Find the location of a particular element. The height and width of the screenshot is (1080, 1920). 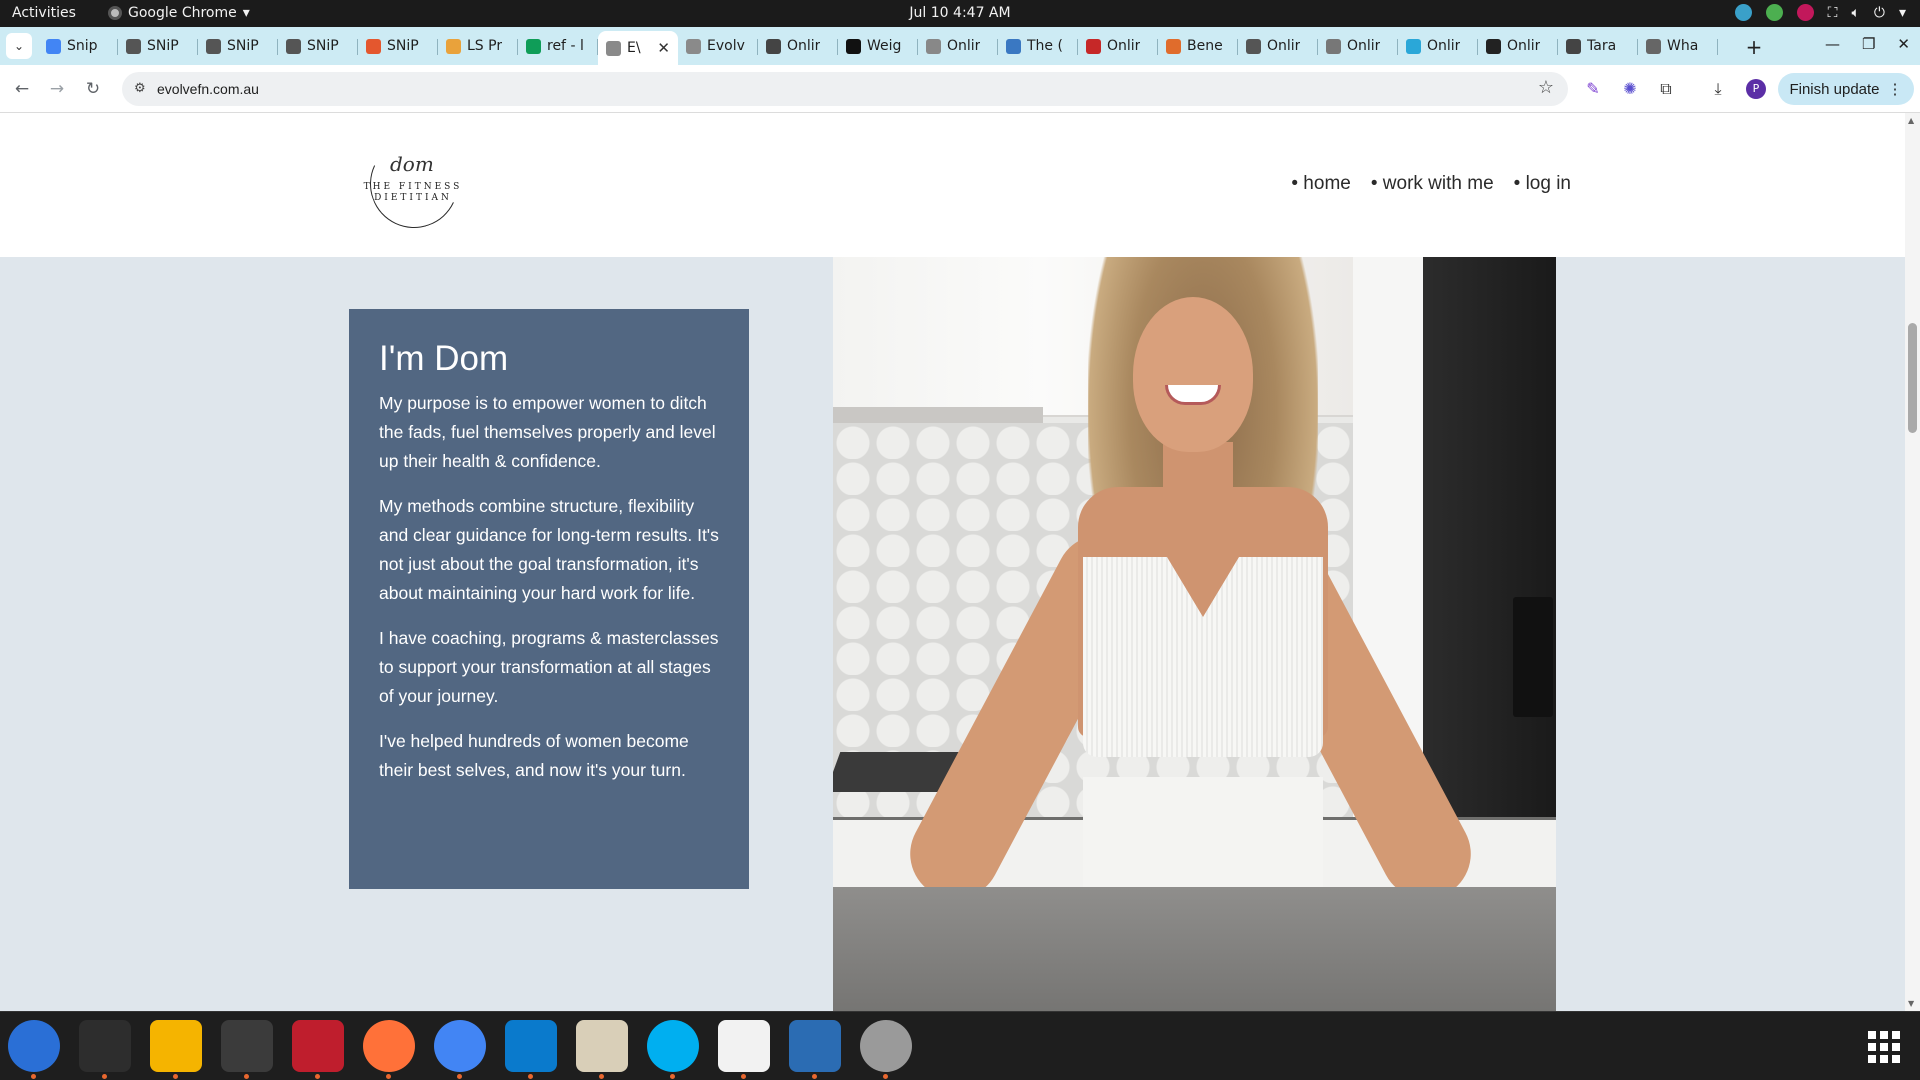

finish-update-button: Finish update ⋮ is located at coordinates (1846, 89).